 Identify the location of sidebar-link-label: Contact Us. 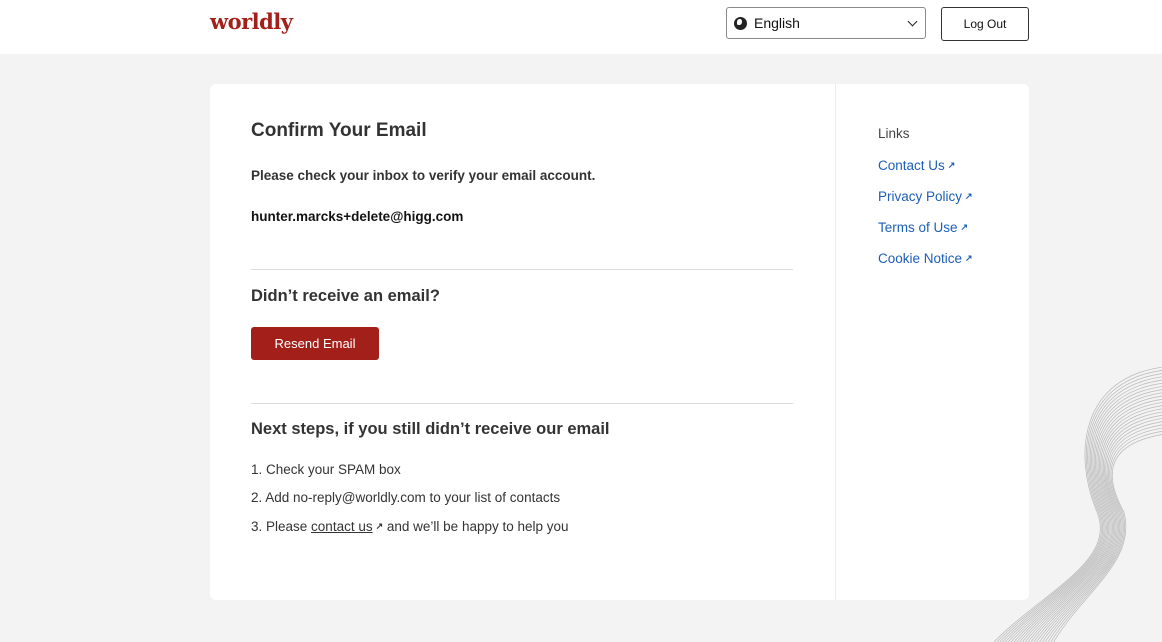
(911, 165).